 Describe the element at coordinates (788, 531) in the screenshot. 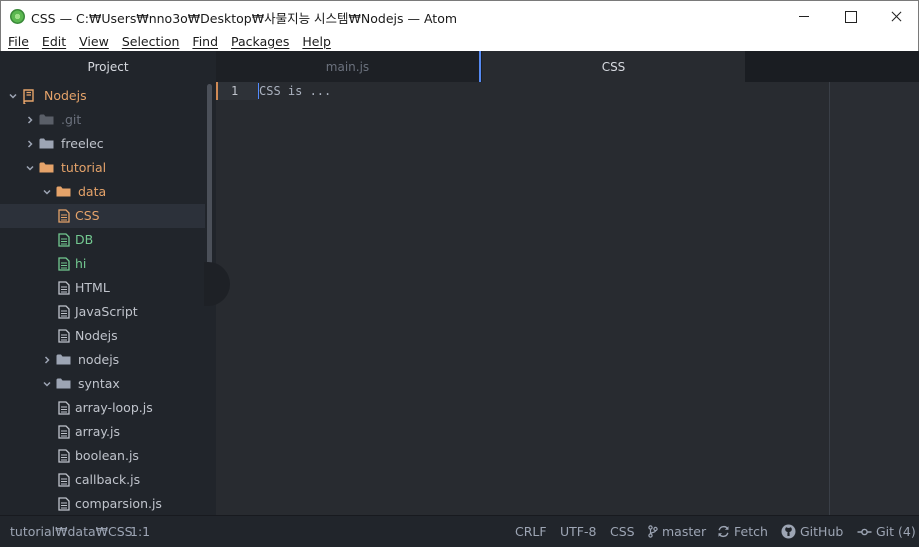

I see `github-icon` at that location.